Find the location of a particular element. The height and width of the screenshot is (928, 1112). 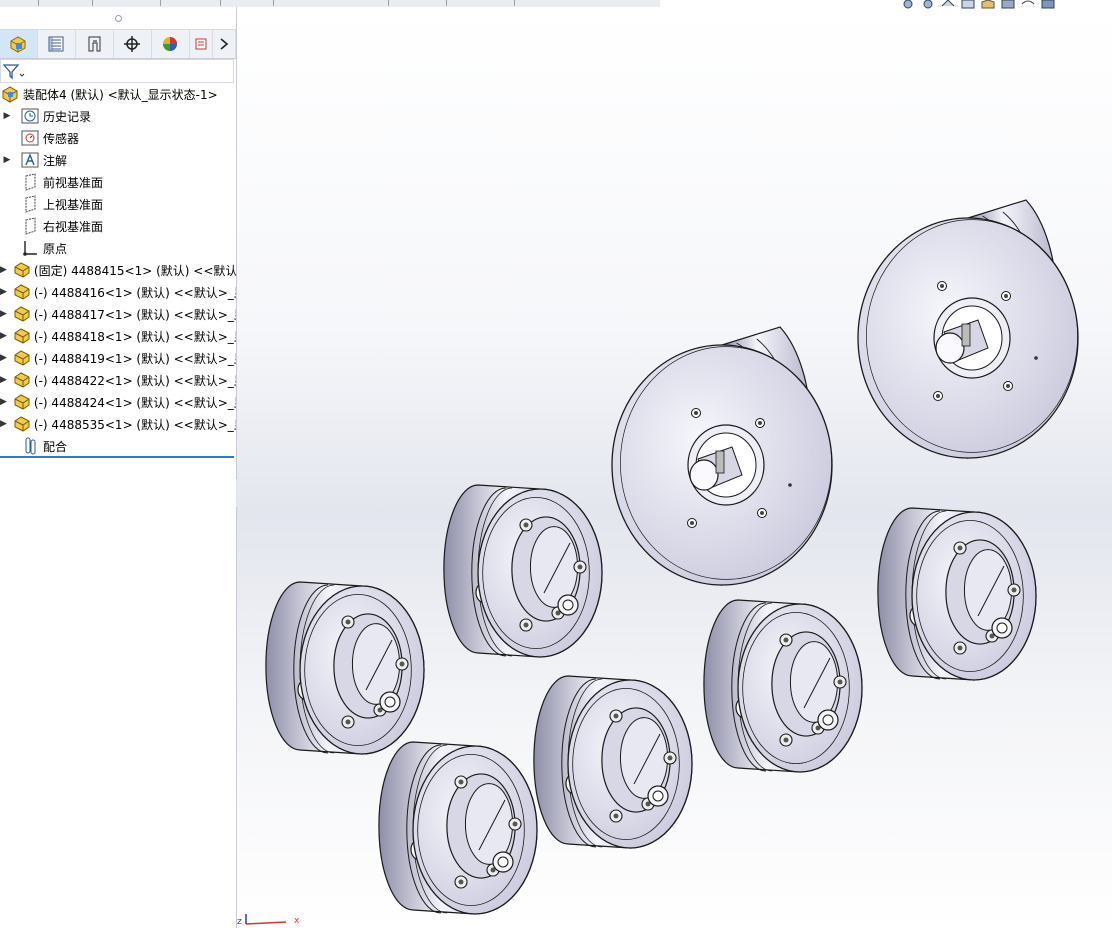

display-style-icon is located at coordinates (1008, 5).